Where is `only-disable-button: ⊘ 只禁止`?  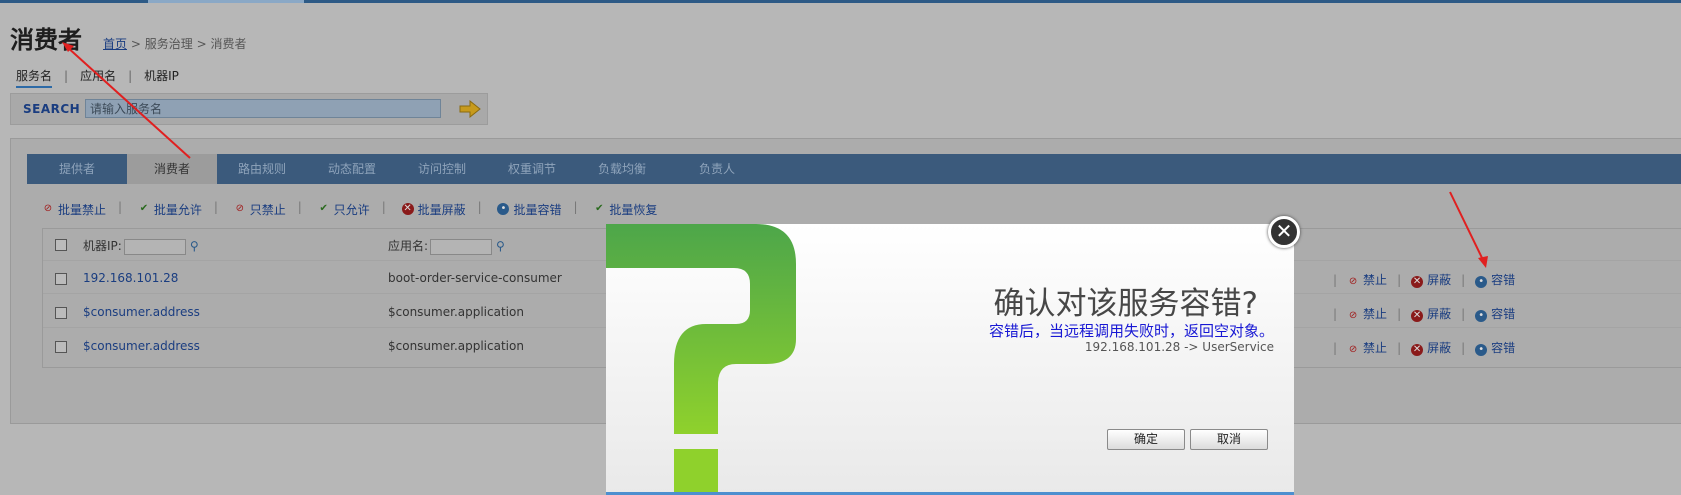 only-disable-button: ⊘ 只禁止 is located at coordinates (260, 209).